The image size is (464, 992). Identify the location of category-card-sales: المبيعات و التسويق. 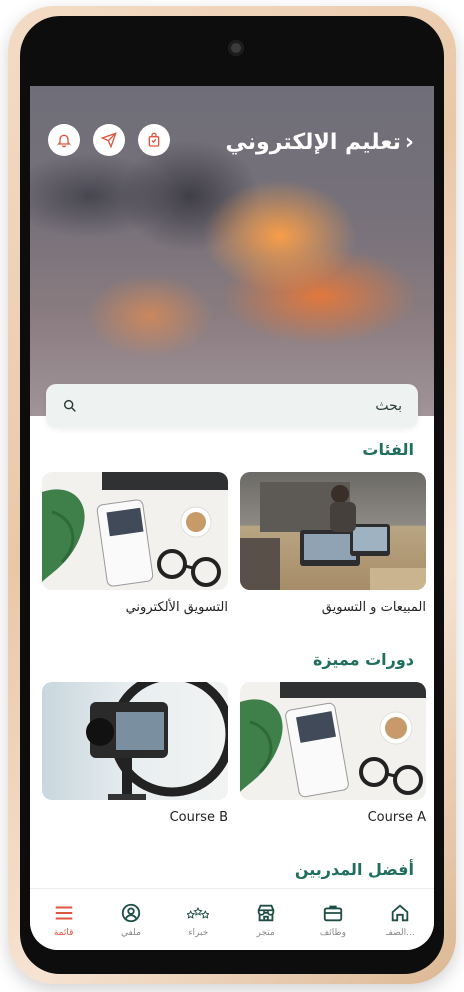
(333, 543).